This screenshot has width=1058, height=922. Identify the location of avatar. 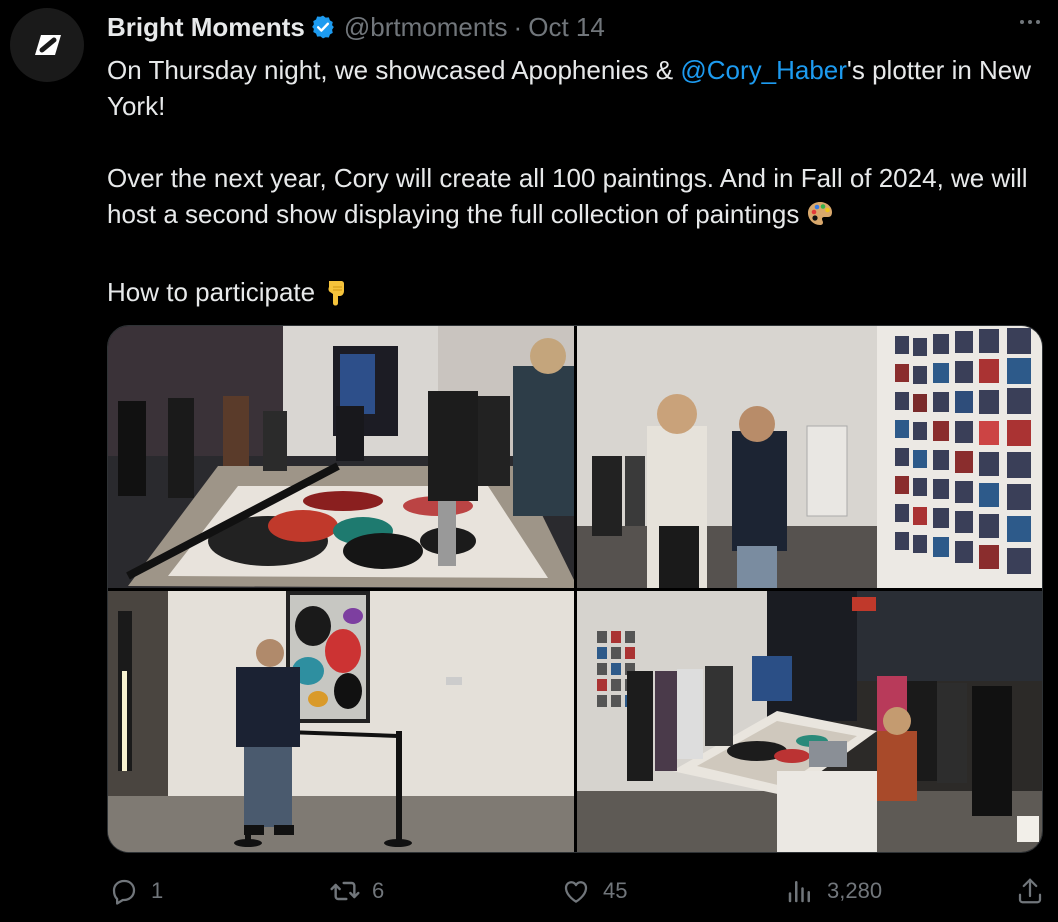
(47, 45).